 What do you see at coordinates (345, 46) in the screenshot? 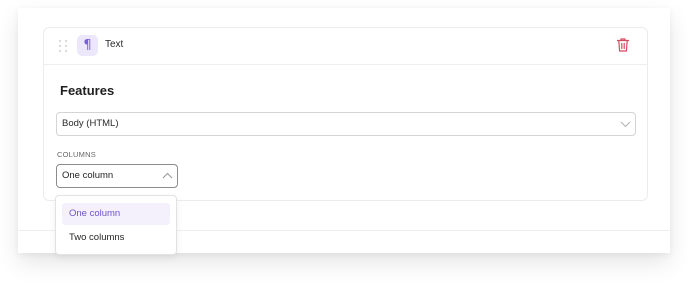
I see `block-header: ¶ Text` at bounding box center [345, 46].